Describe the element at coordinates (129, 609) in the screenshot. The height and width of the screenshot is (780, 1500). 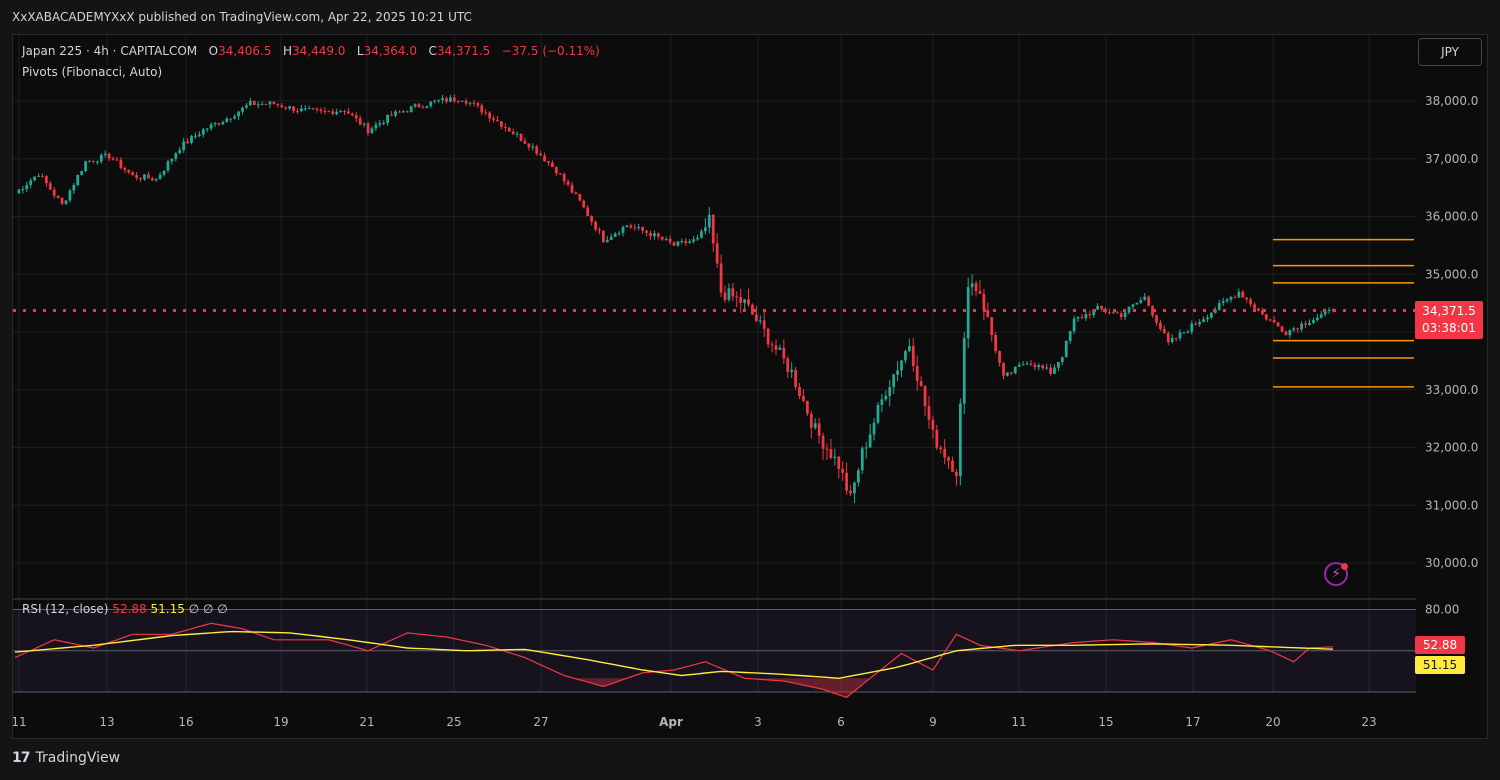
I see `rsi-legend-value: 52.88` at that location.